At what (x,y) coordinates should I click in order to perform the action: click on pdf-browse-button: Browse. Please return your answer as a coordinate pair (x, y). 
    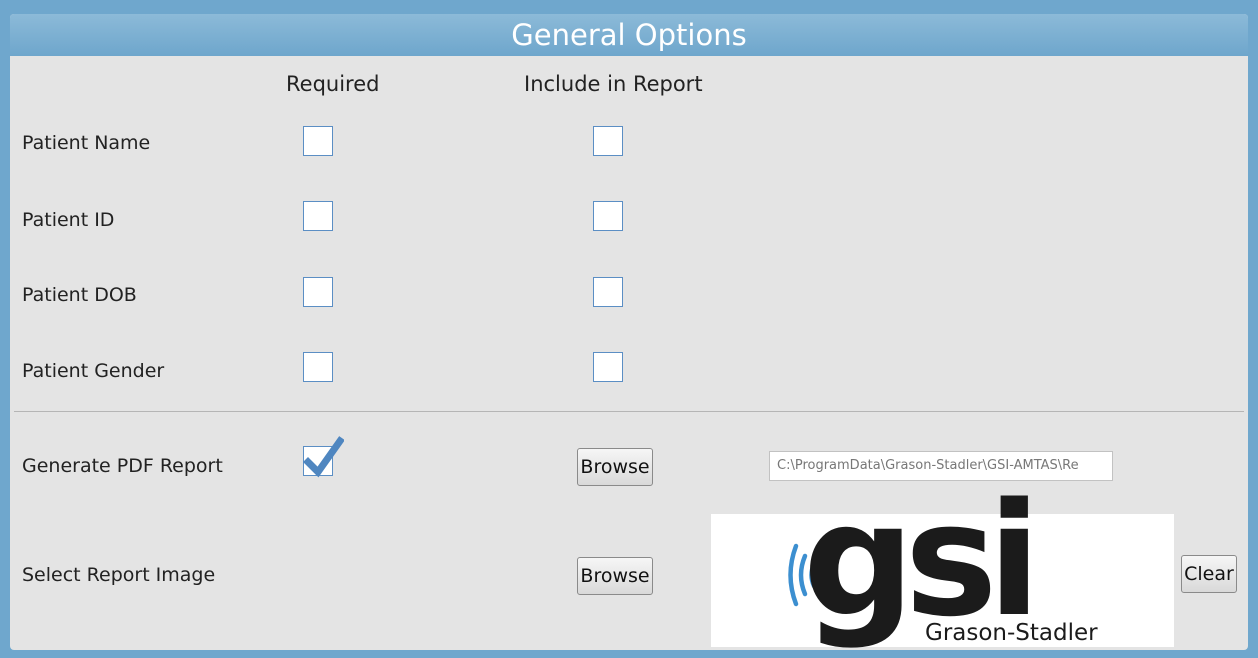
    Looking at the image, I should click on (615, 467).